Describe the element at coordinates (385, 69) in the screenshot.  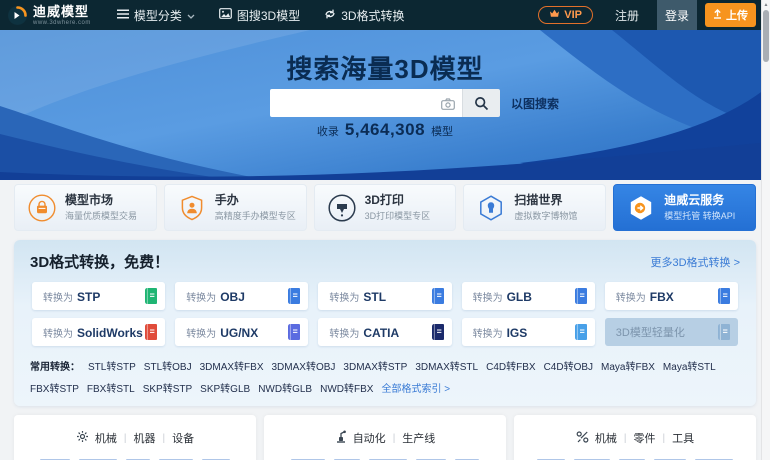
I see `hero-title: 搜索海量3D模型` at that location.